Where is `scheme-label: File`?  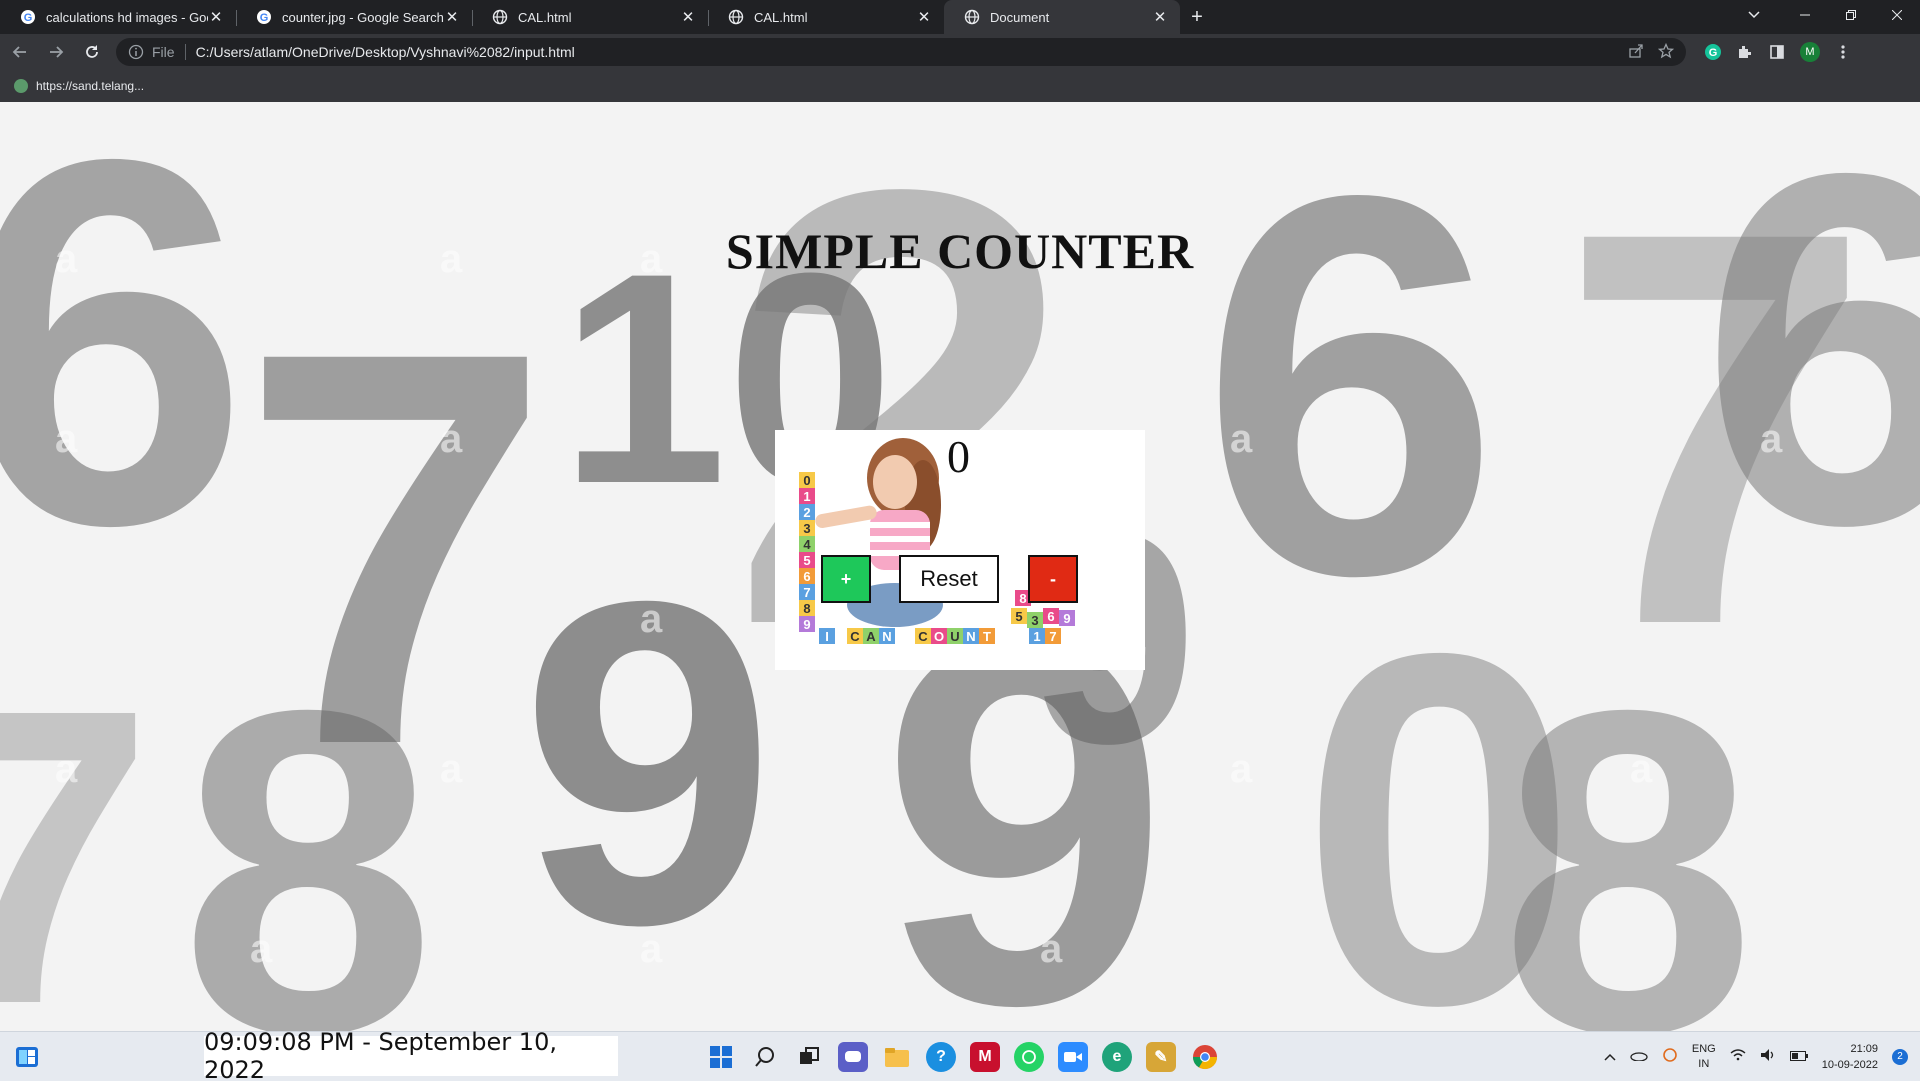
scheme-label: File is located at coordinates (163, 52).